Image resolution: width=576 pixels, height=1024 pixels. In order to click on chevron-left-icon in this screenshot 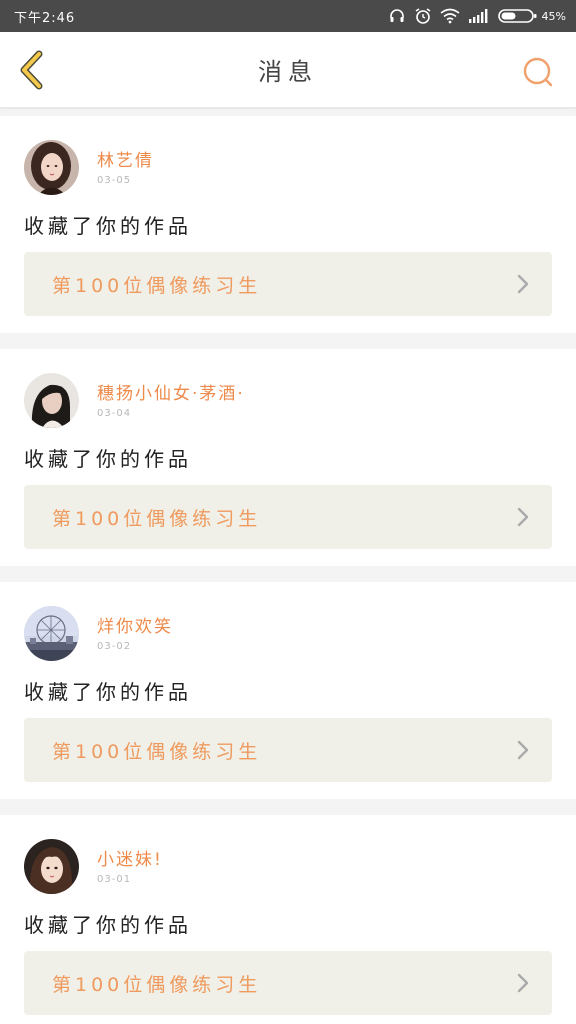, I will do `click(31, 70)`.